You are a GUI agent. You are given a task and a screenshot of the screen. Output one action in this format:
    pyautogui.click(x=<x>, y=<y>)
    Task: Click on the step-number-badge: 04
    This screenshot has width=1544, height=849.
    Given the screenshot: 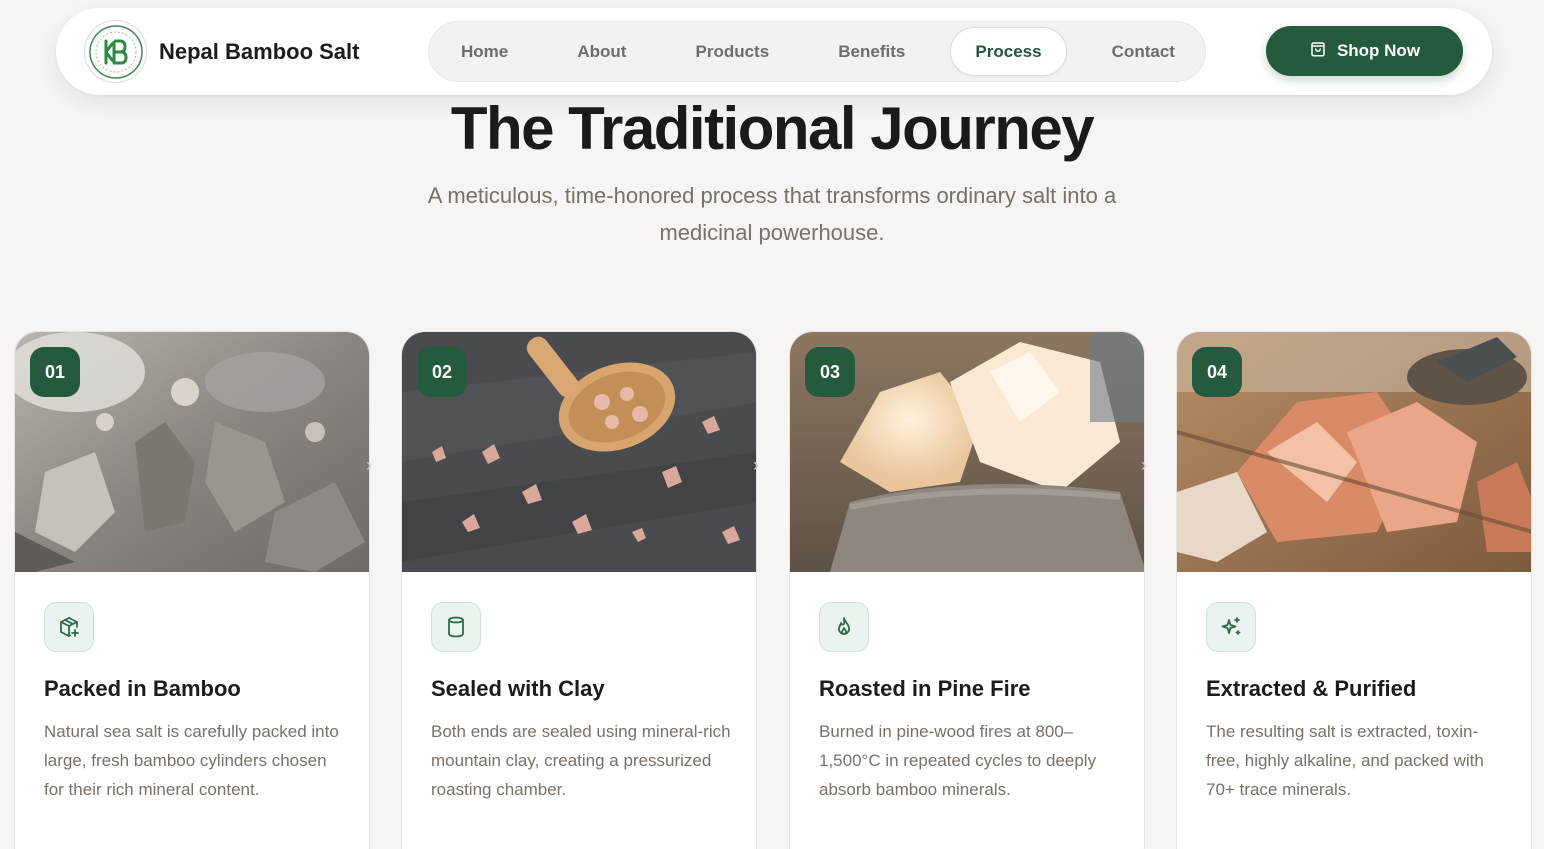 What is the action you would take?
    pyautogui.click(x=1217, y=372)
    